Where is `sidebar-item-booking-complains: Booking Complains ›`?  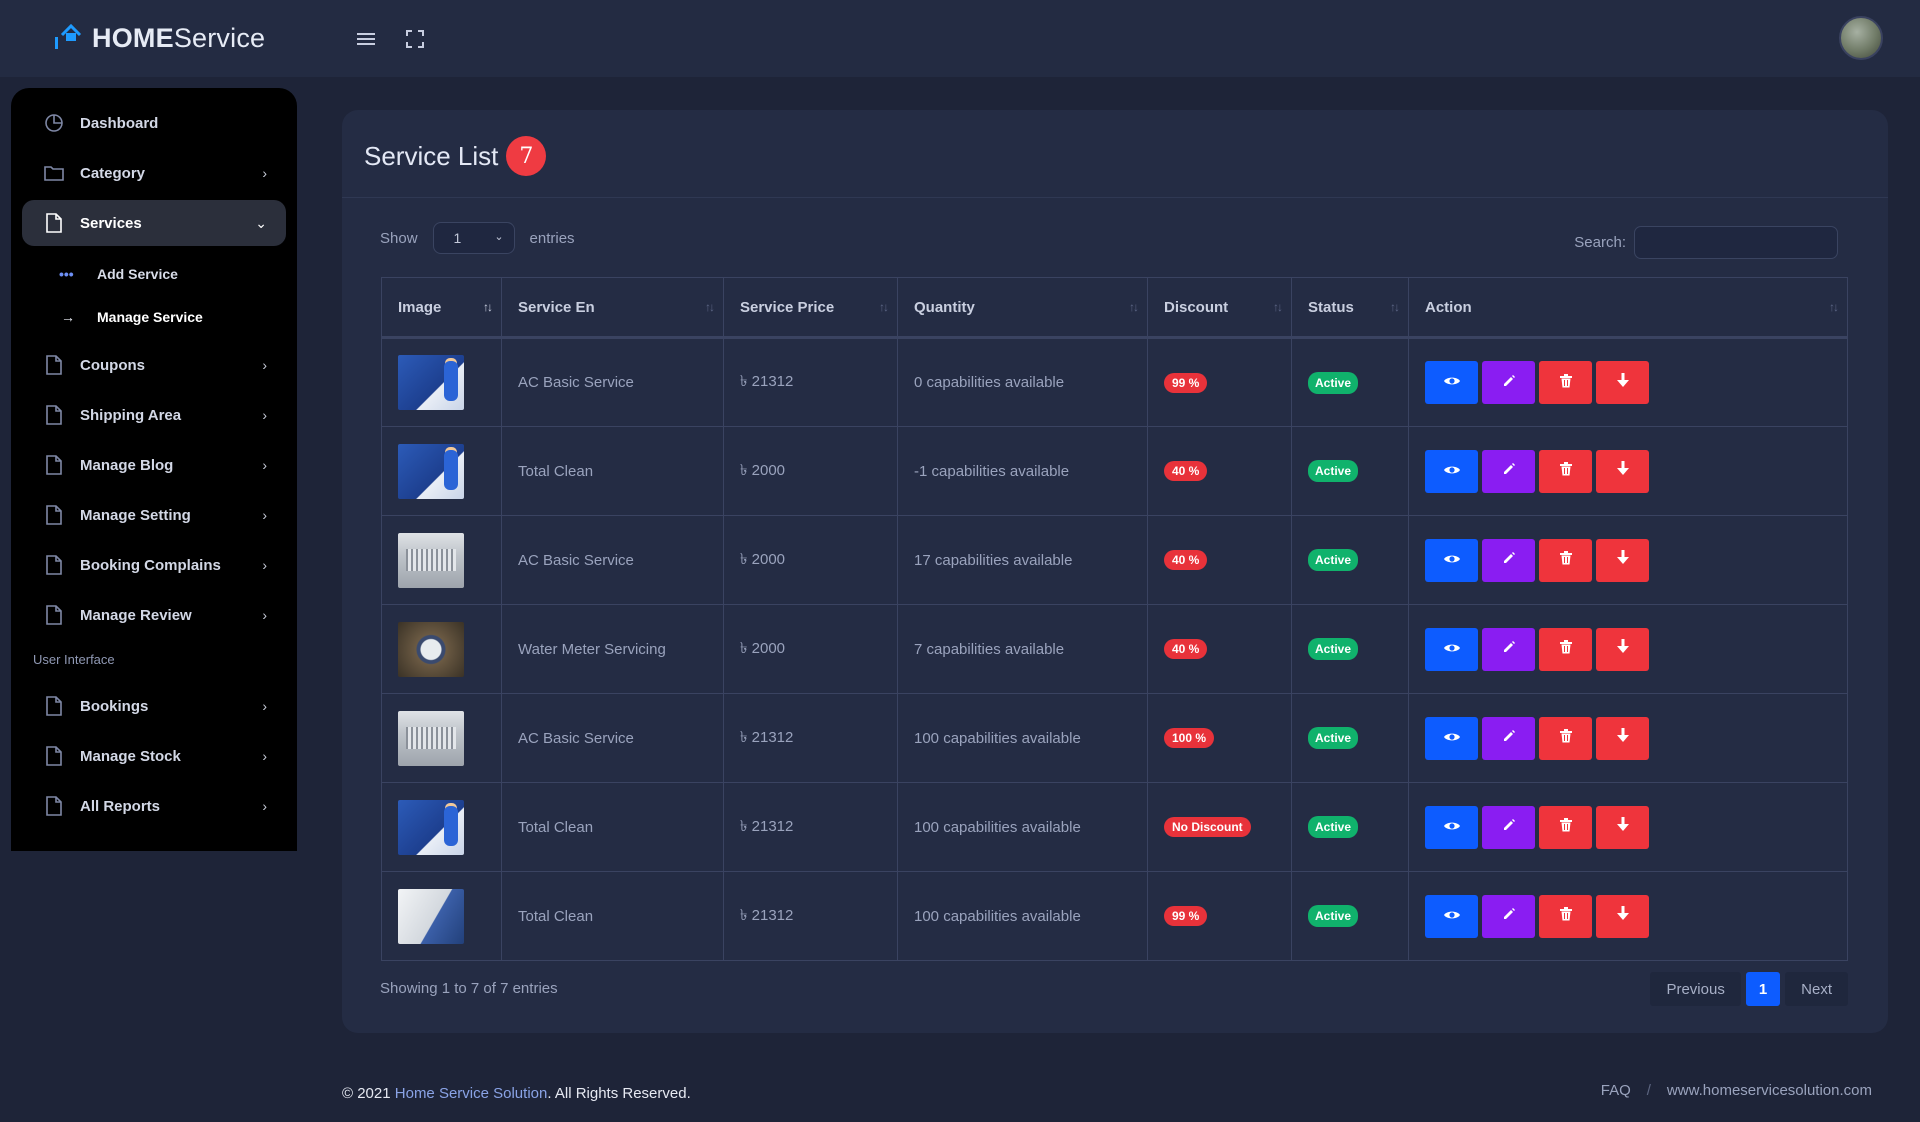 sidebar-item-booking-complains: Booking Complains › is located at coordinates (154, 565).